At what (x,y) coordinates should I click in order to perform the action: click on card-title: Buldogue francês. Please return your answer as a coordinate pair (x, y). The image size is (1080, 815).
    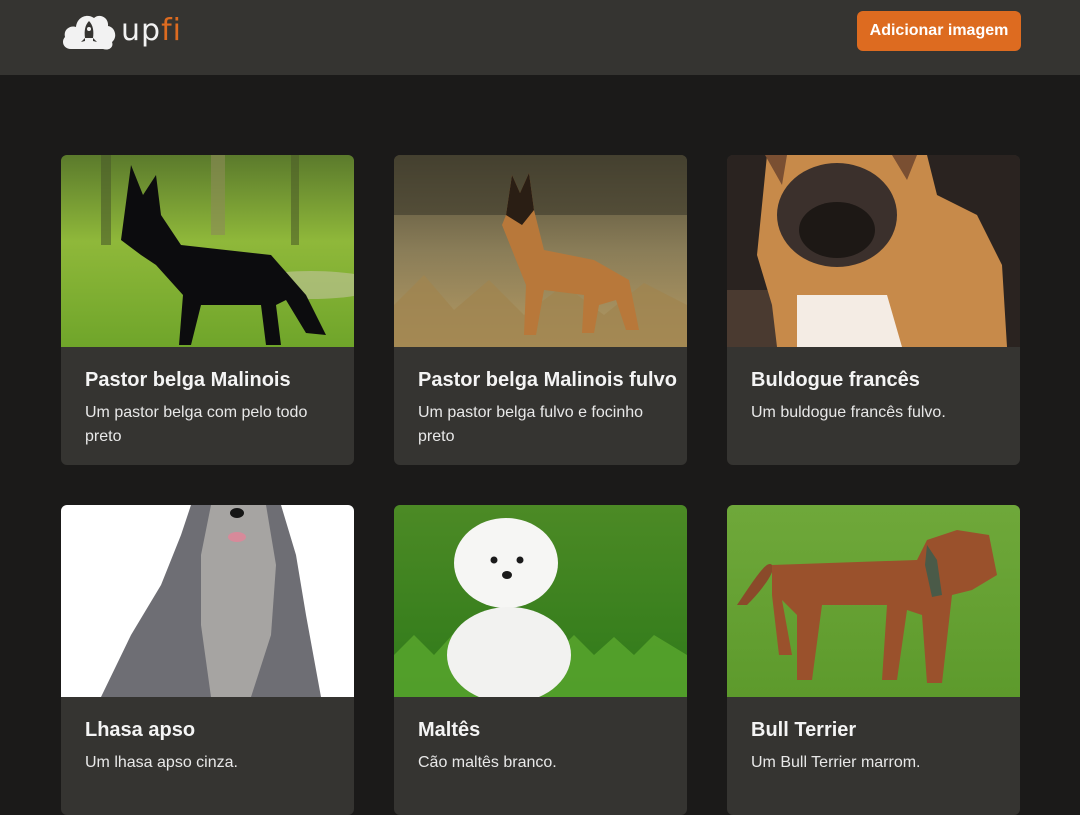
    Looking at the image, I should click on (835, 380).